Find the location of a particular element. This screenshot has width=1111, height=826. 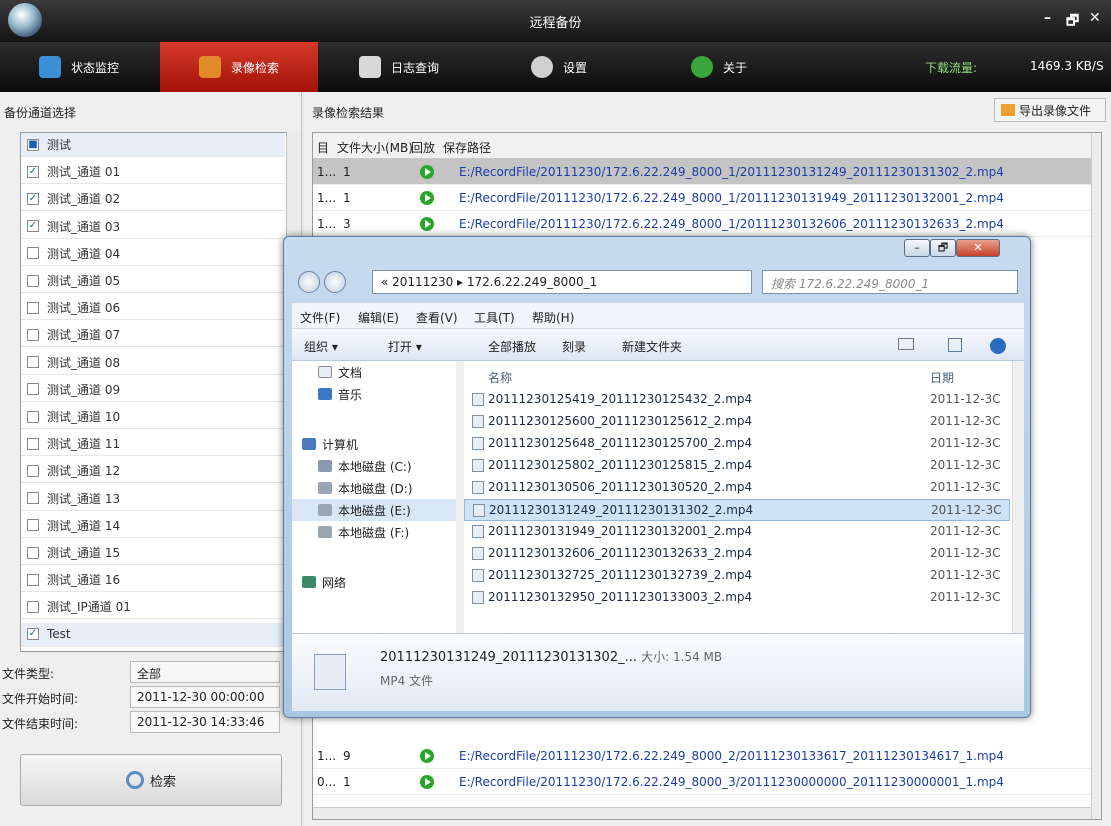

table-horizontal-scrollbar is located at coordinates (702, 813).